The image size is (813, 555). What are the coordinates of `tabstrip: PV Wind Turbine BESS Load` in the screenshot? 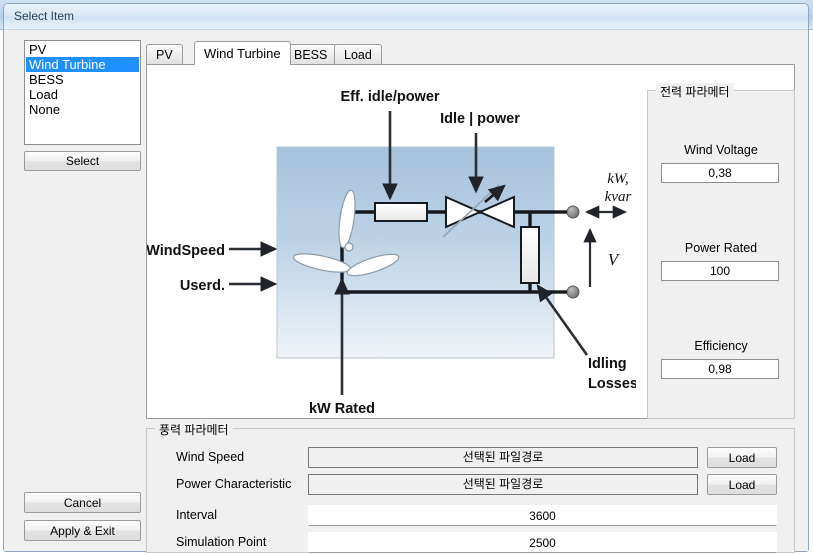 It's located at (470, 53).